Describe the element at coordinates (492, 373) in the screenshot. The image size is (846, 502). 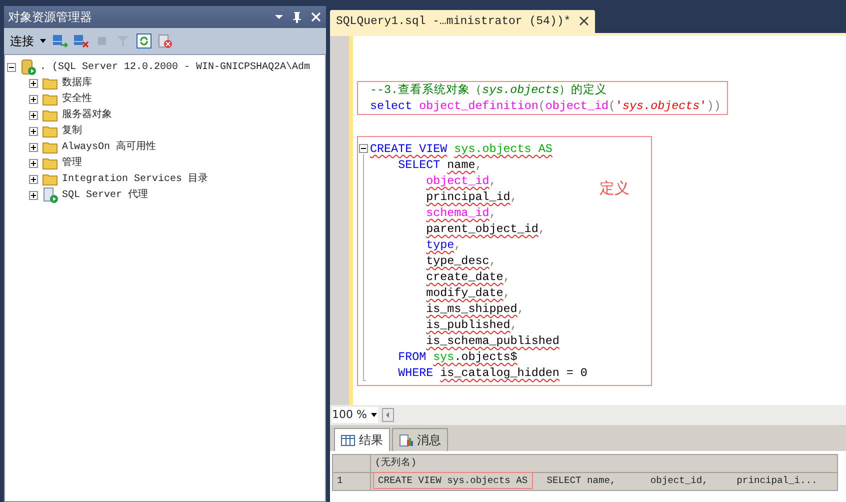
I see `code-line: WHERE is_catalog_hidden = 0` at that location.